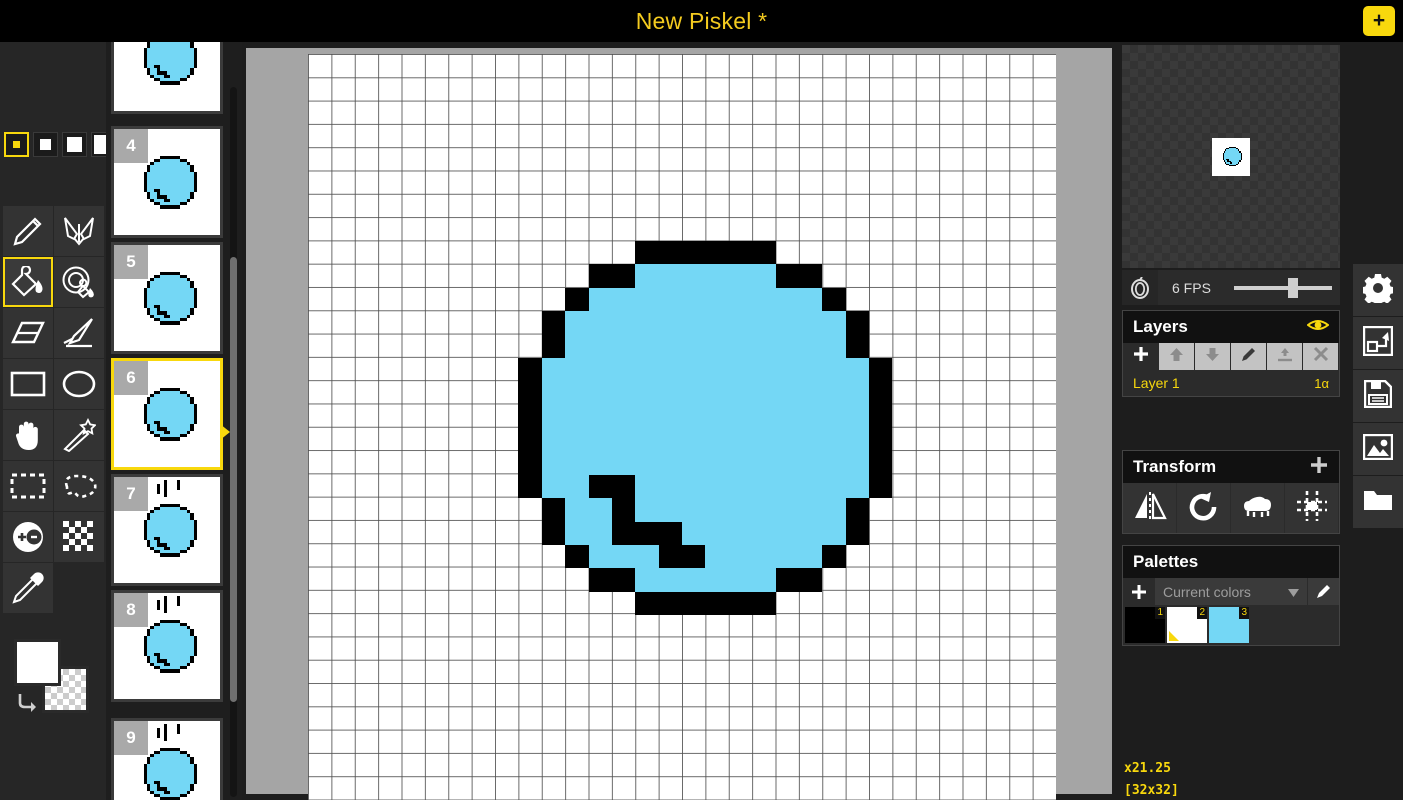  I want to click on new-piskel-button: +, so click(1379, 21).